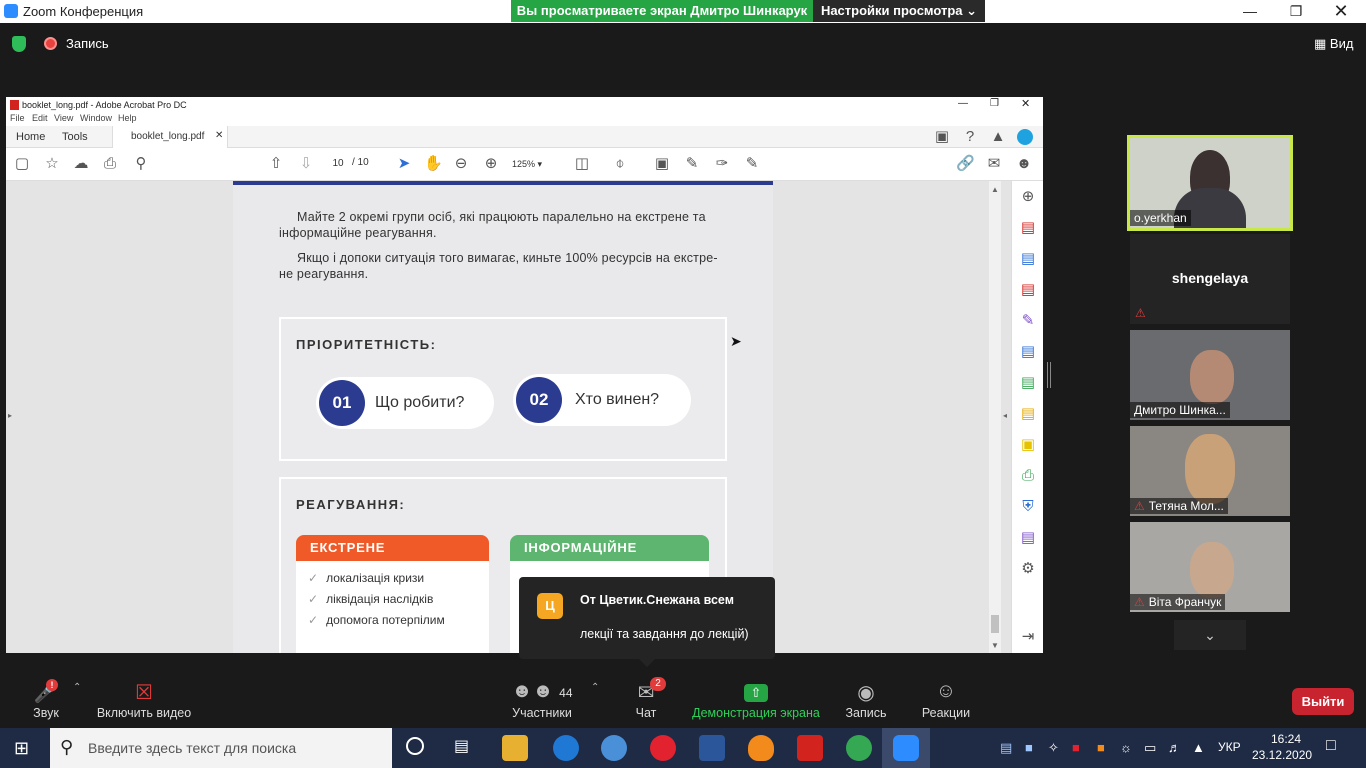  What do you see at coordinates (461, 746) in the screenshot?
I see `task-view-icon: ▤` at bounding box center [461, 746].